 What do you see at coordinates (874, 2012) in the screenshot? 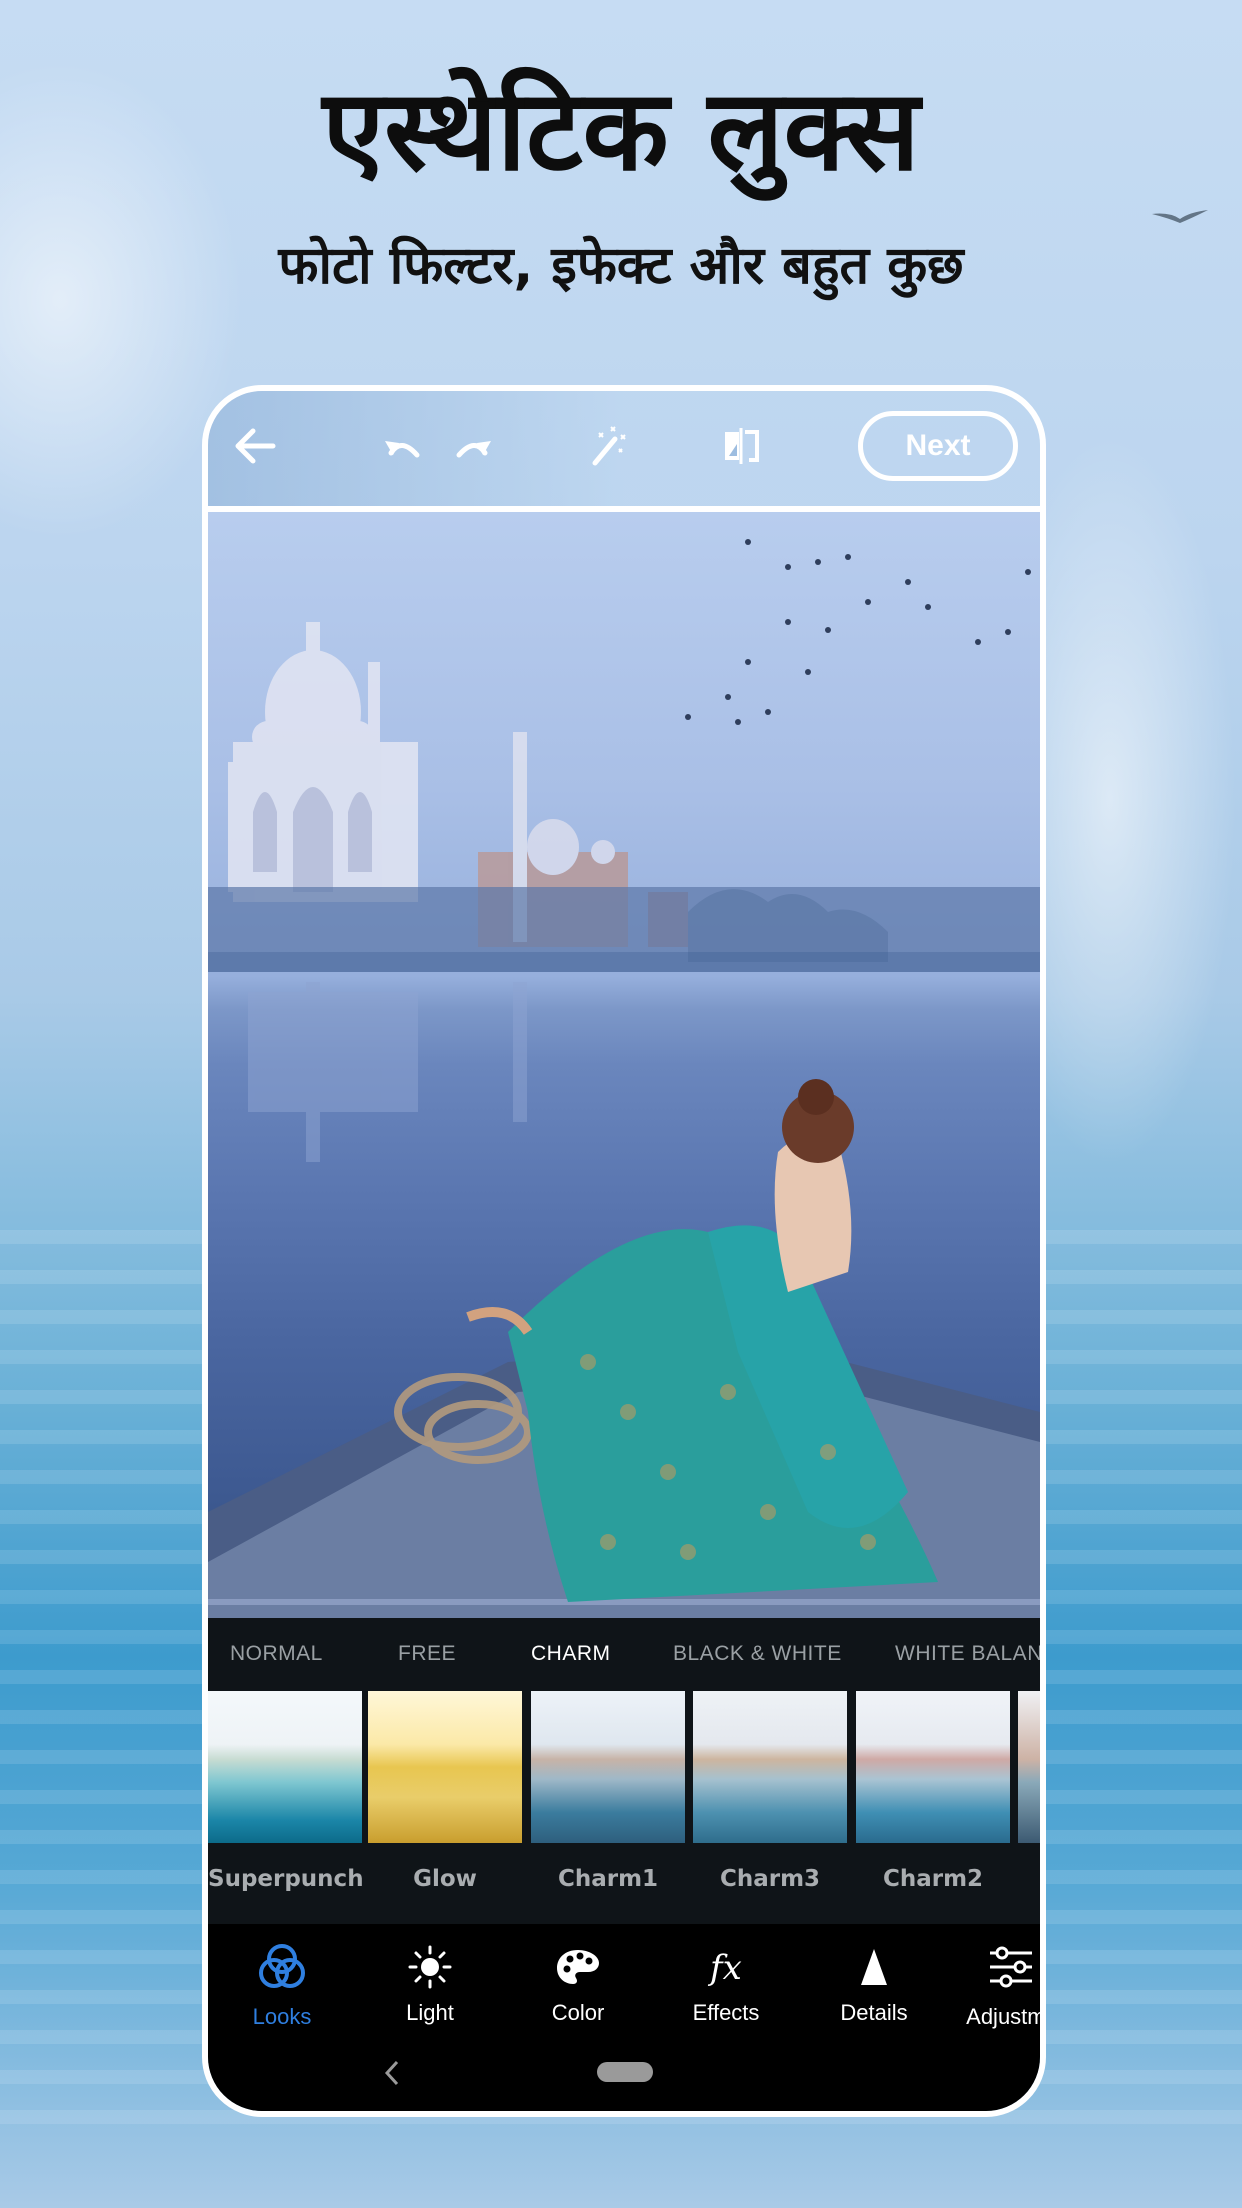
I see `nav-label: Details` at bounding box center [874, 2012].